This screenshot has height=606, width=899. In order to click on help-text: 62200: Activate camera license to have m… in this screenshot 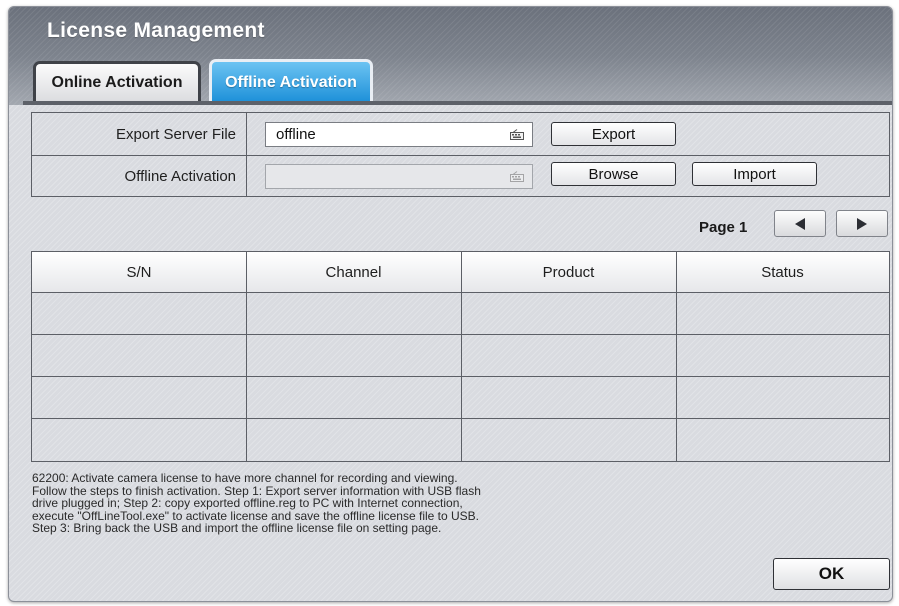, I will do `click(256, 503)`.